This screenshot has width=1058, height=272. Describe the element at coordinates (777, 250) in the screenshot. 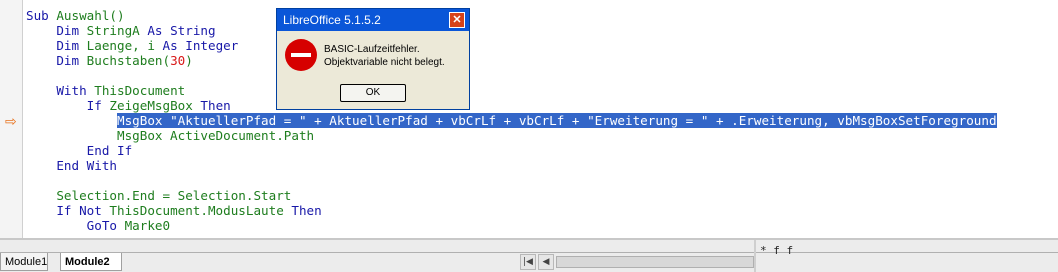

I see `right-status-text: * f f` at that location.